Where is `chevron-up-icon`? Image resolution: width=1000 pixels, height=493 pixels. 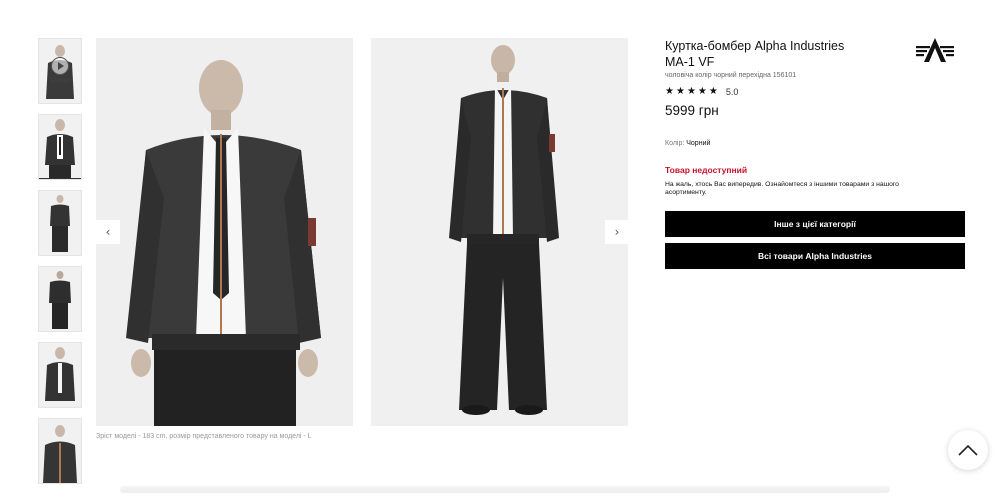
chevron-up-icon is located at coordinates (968, 450).